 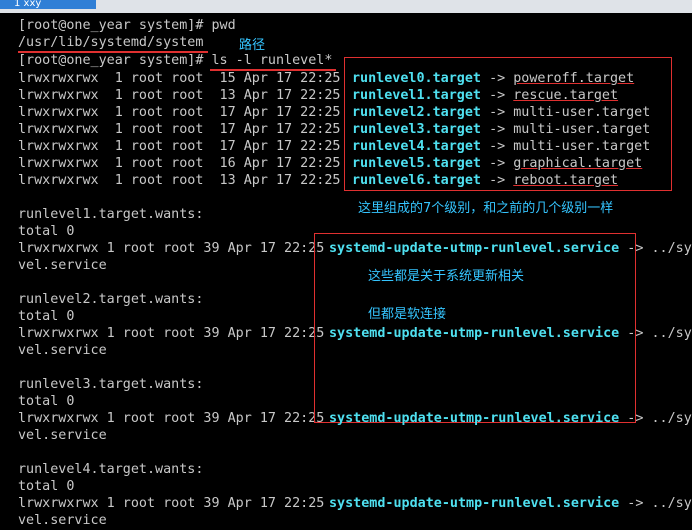 I want to click on target-row: runlevel0.target -> poweroff.target, so click(x=493, y=78).